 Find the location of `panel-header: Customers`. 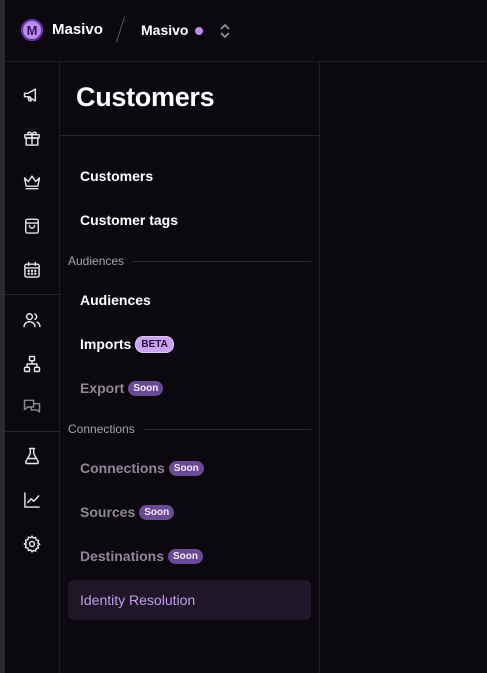

panel-header: Customers is located at coordinates (189, 99).